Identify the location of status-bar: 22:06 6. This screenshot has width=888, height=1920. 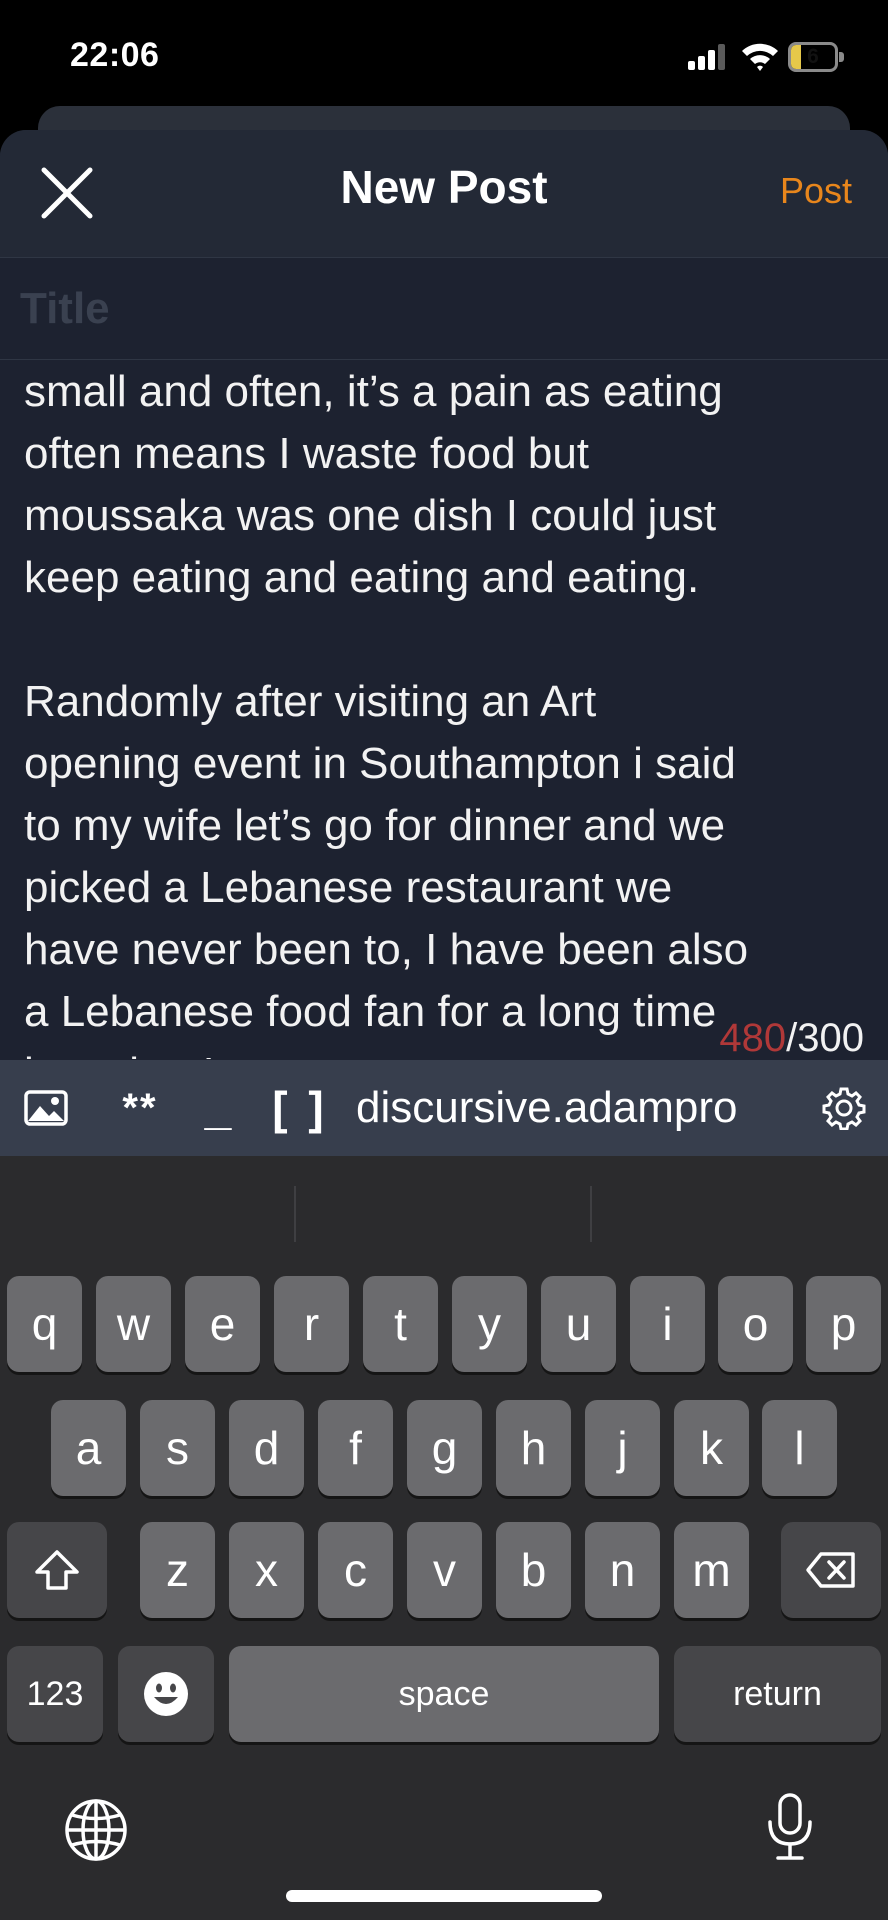
(444, 55).